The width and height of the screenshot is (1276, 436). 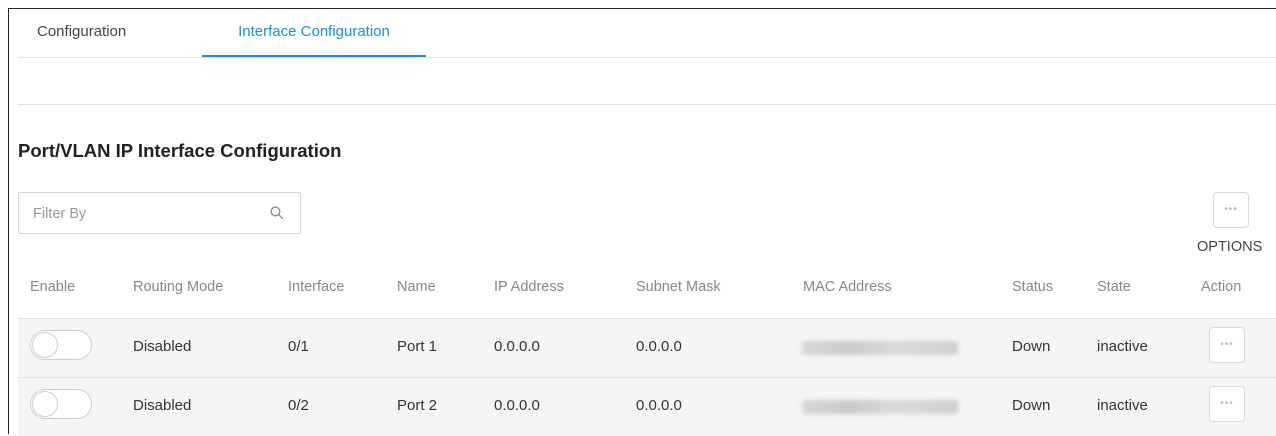 What do you see at coordinates (1221, 287) in the screenshot?
I see `col-header-action: Action` at bounding box center [1221, 287].